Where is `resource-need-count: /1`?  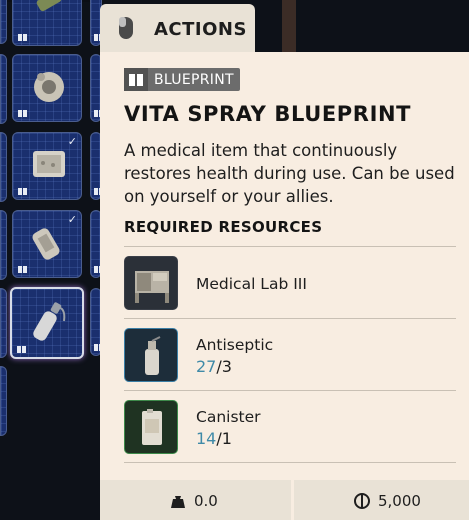
resource-need-count: /1 is located at coordinates (224, 438).